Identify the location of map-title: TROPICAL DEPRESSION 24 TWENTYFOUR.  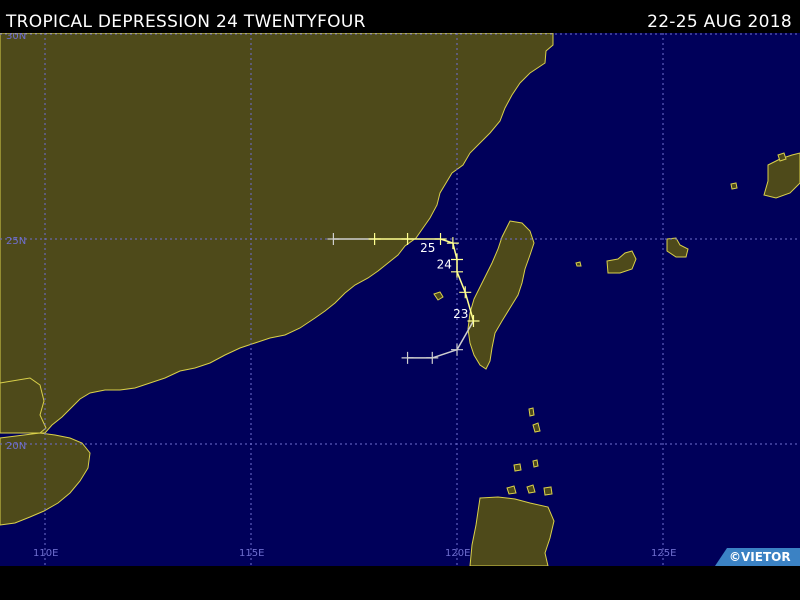
(186, 22).